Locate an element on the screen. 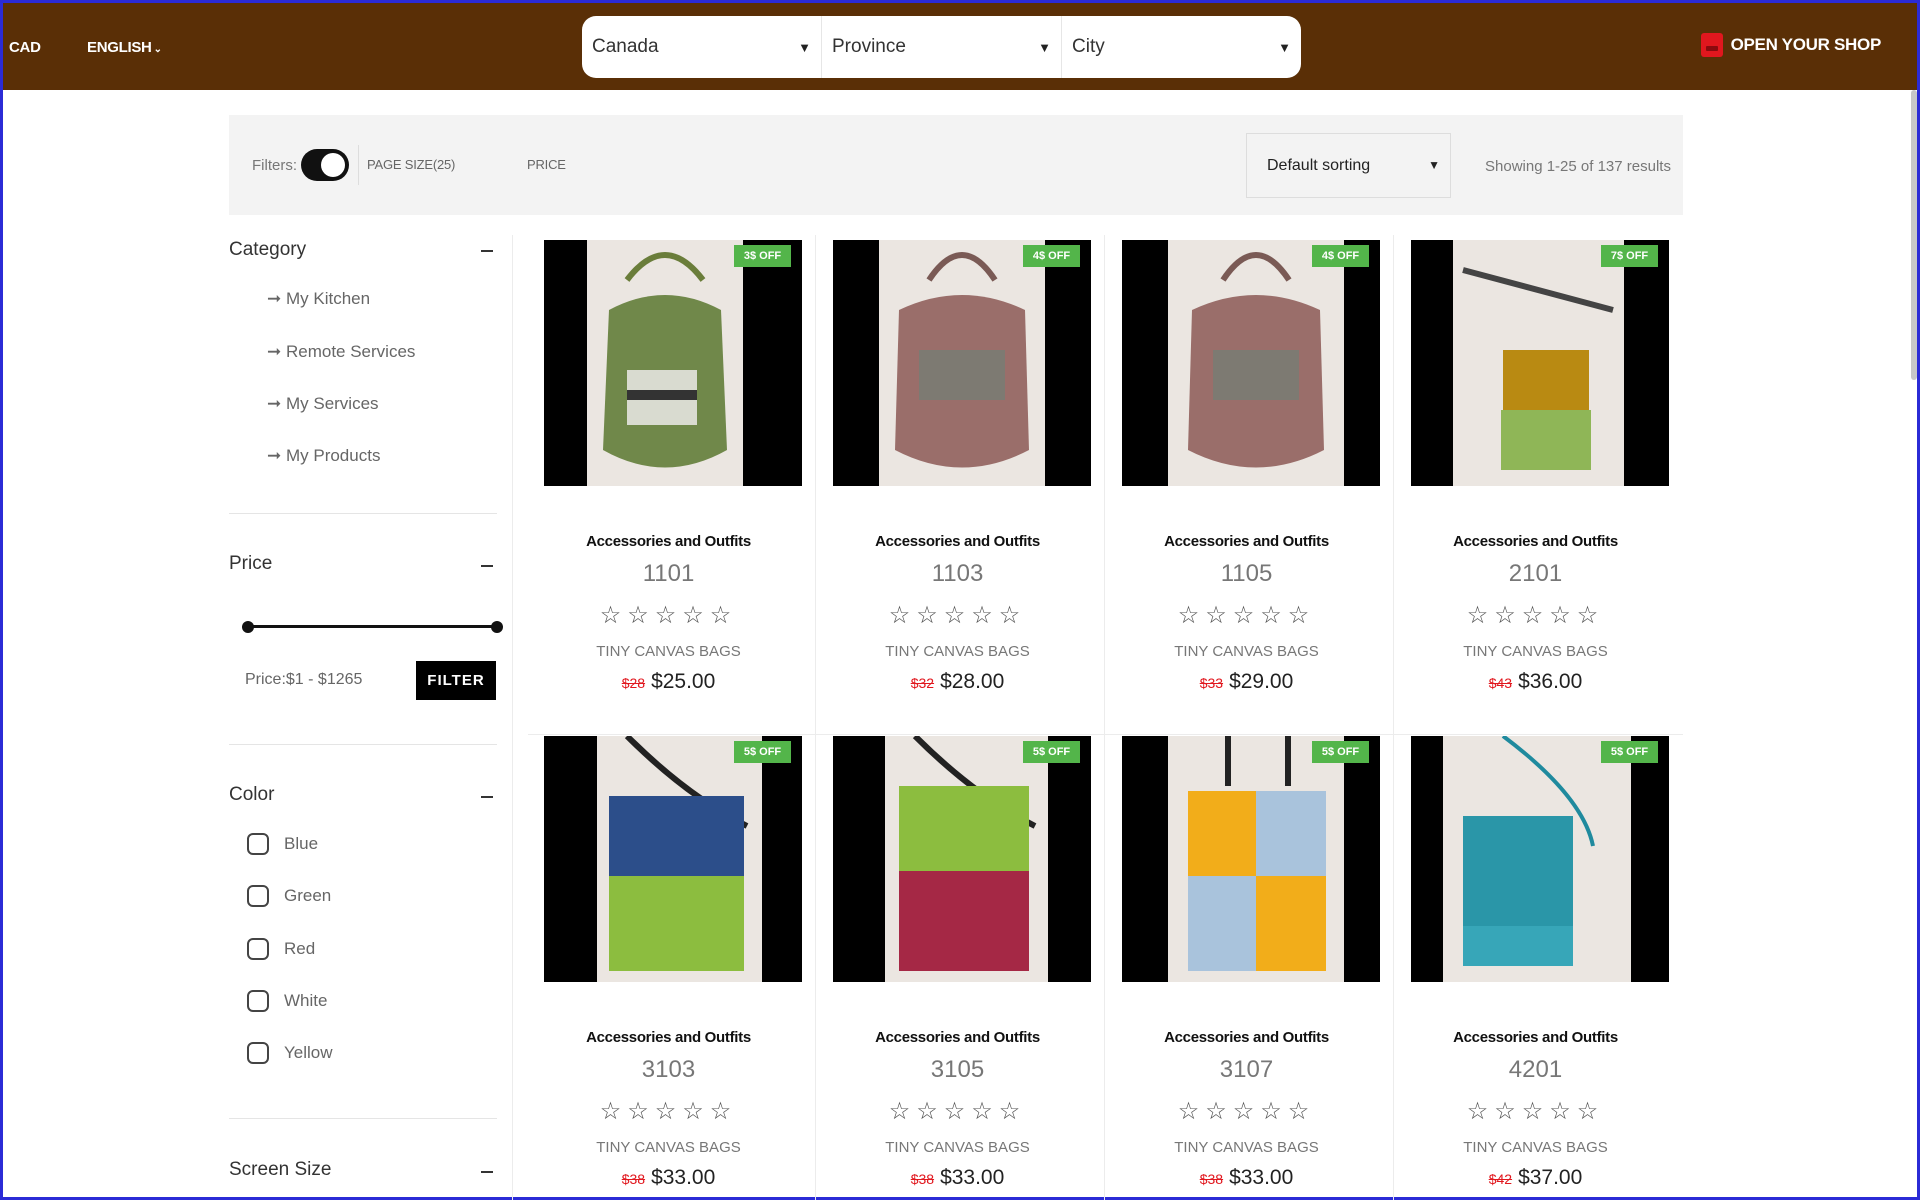 The height and width of the screenshot is (1200, 1920). product-name: 4201 is located at coordinates (1535, 1070).